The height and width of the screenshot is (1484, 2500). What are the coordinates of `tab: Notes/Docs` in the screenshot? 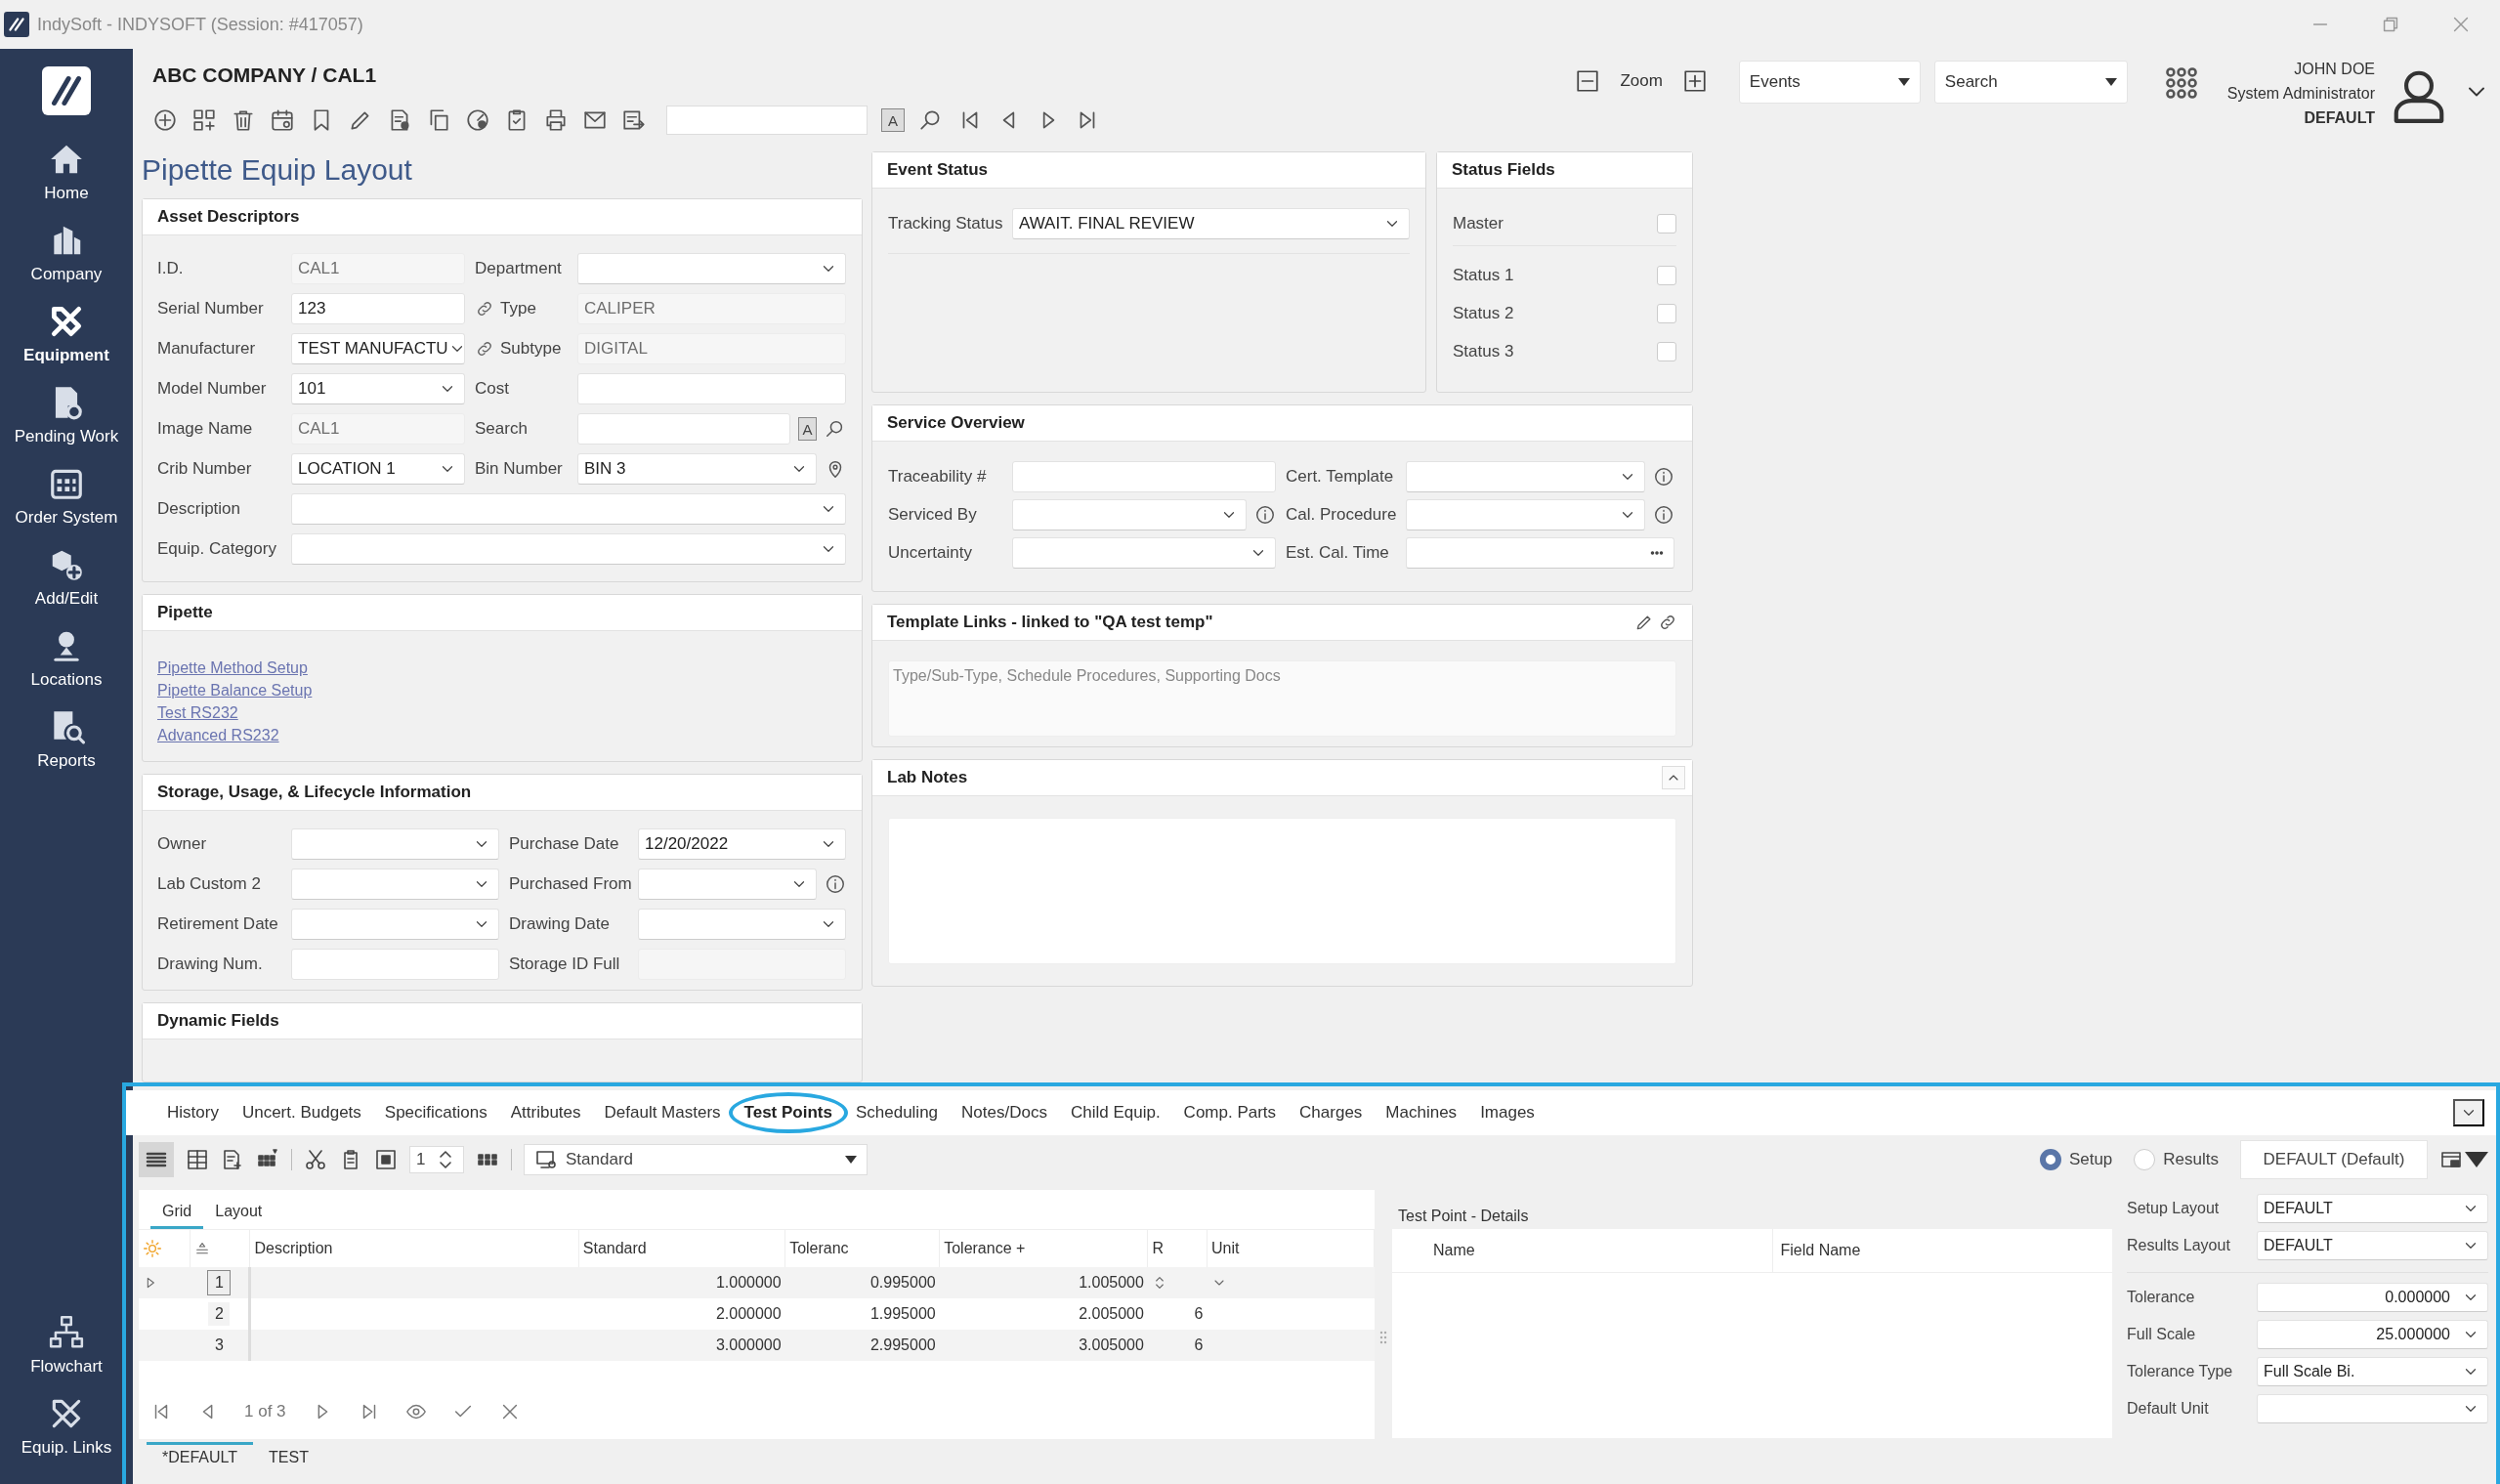 It's located at (1005, 1112).